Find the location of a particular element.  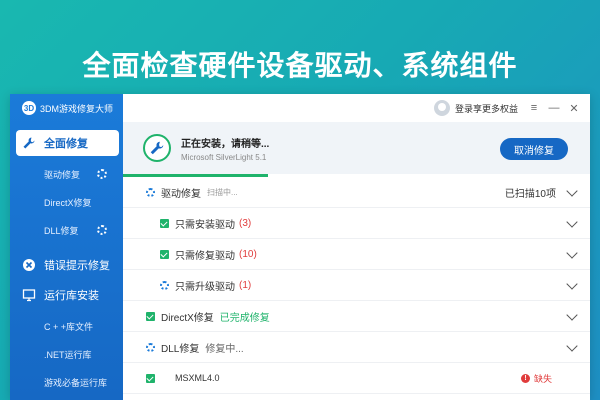

sidebar-item-label: 错误提示修复 is located at coordinates (77, 266).